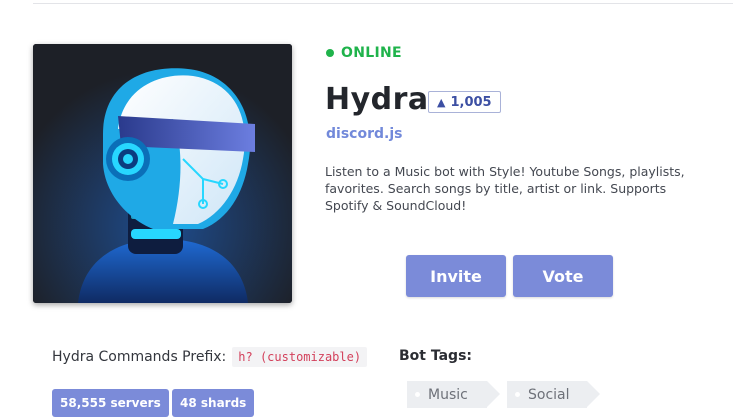 Image resolution: width=733 pixels, height=419 pixels. Describe the element at coordinates (471, 102) in the screenshot. I see `upvote-count: 1,005` at that location.